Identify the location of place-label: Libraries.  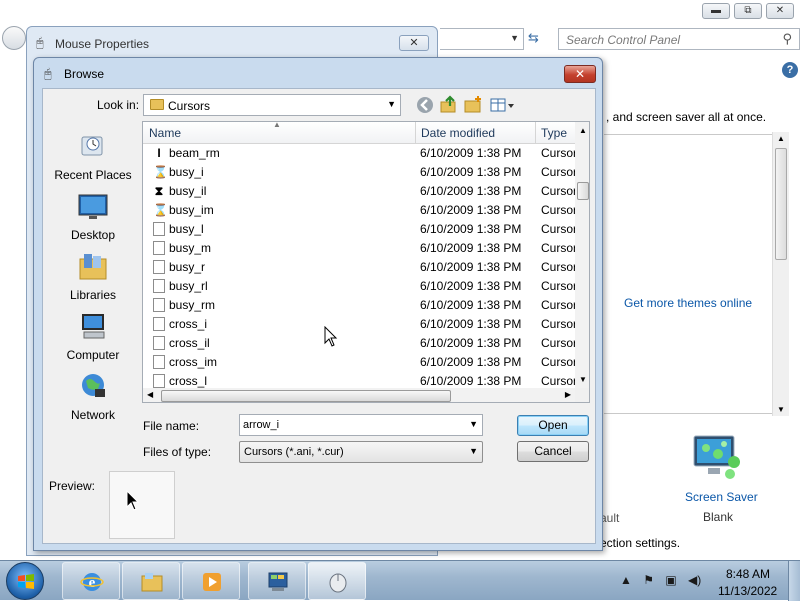
(93, 295).